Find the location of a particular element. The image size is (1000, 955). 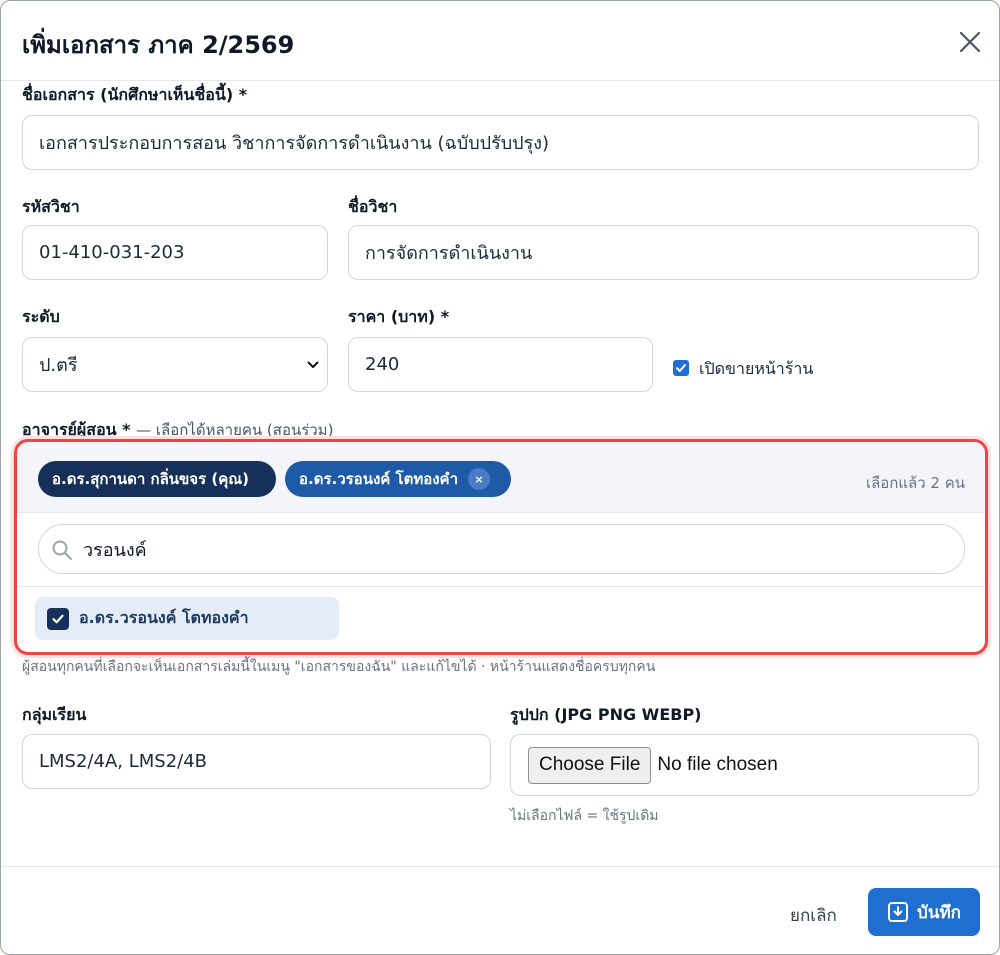

cancel-button: ยกเลิก is located at coordinates (813, 915).